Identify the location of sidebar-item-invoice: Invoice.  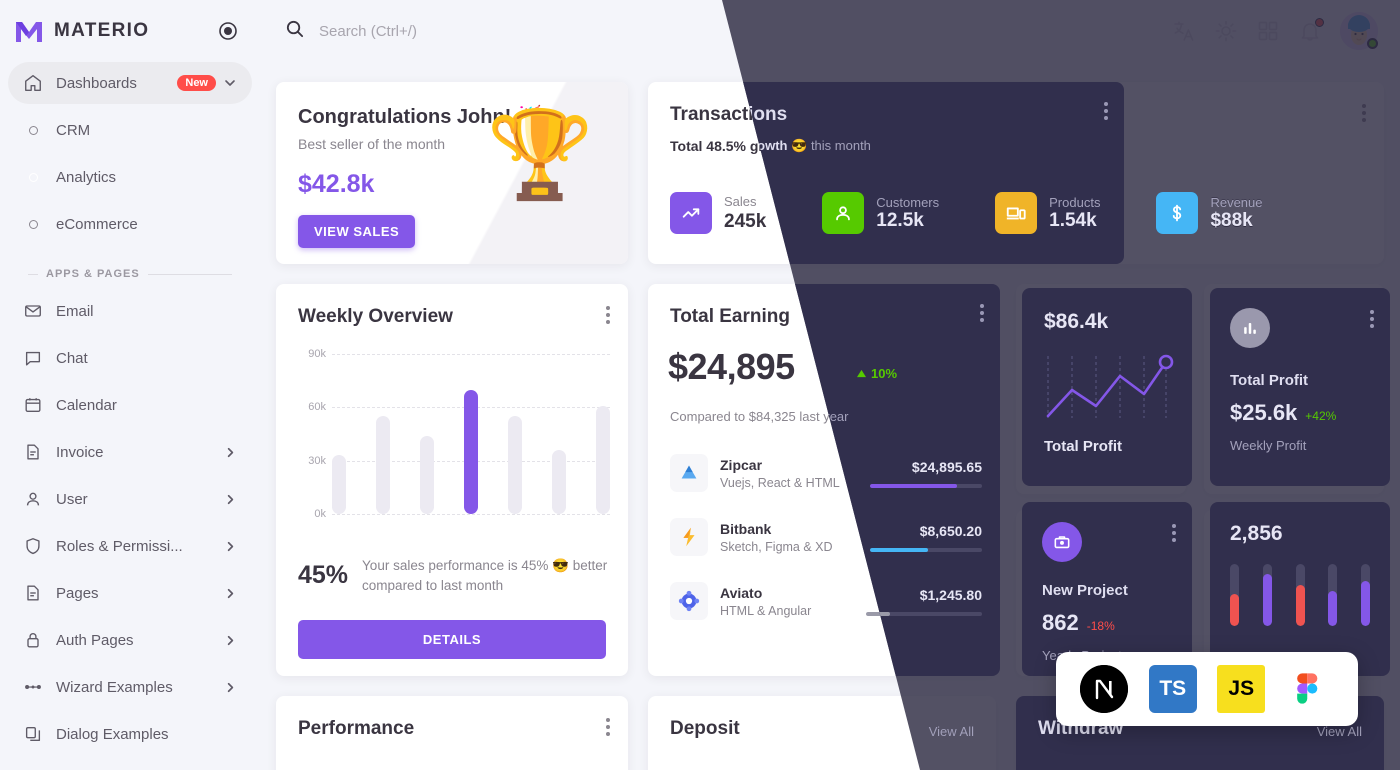
(130, 452).